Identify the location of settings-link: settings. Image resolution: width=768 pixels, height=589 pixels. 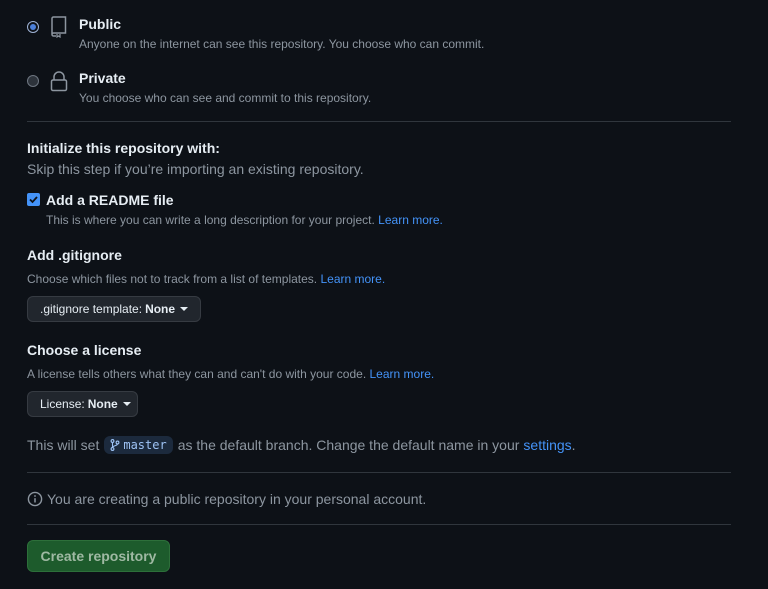
(547, 445).